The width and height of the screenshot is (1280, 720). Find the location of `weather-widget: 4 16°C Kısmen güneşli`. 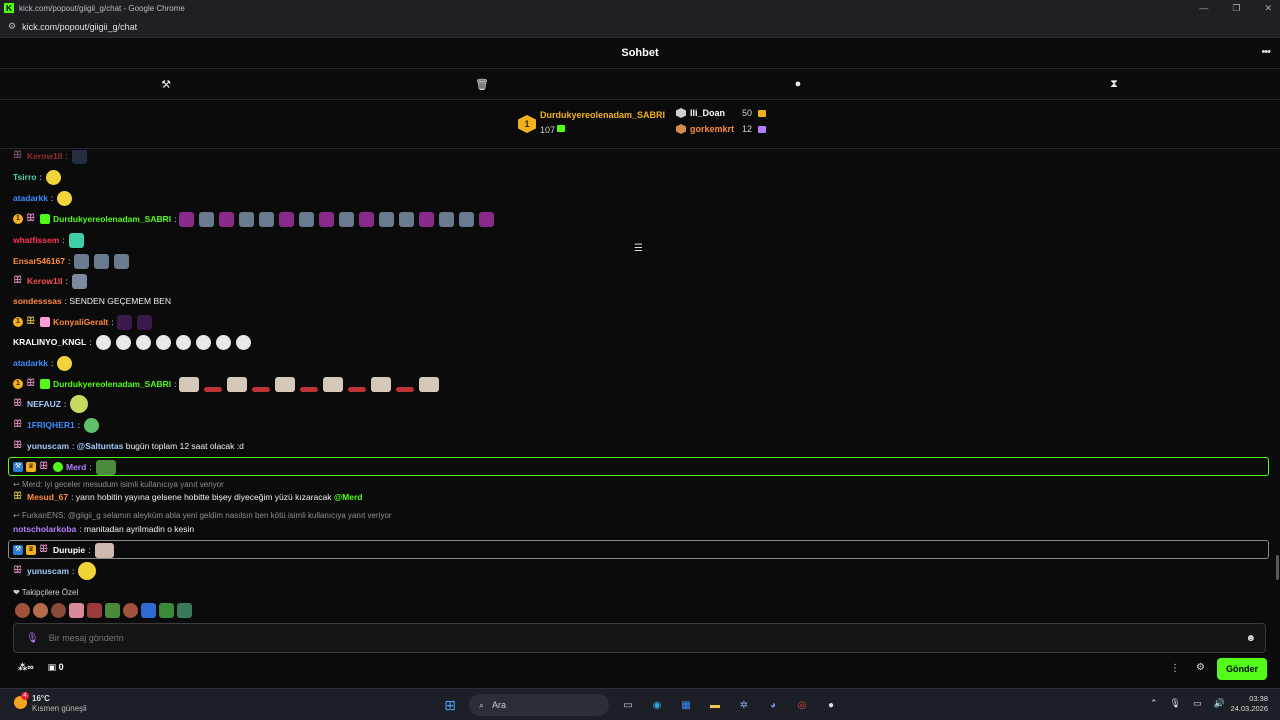

weather-widget: 4 16°C Kısmen güneşli is located at coordinates (50, 703).